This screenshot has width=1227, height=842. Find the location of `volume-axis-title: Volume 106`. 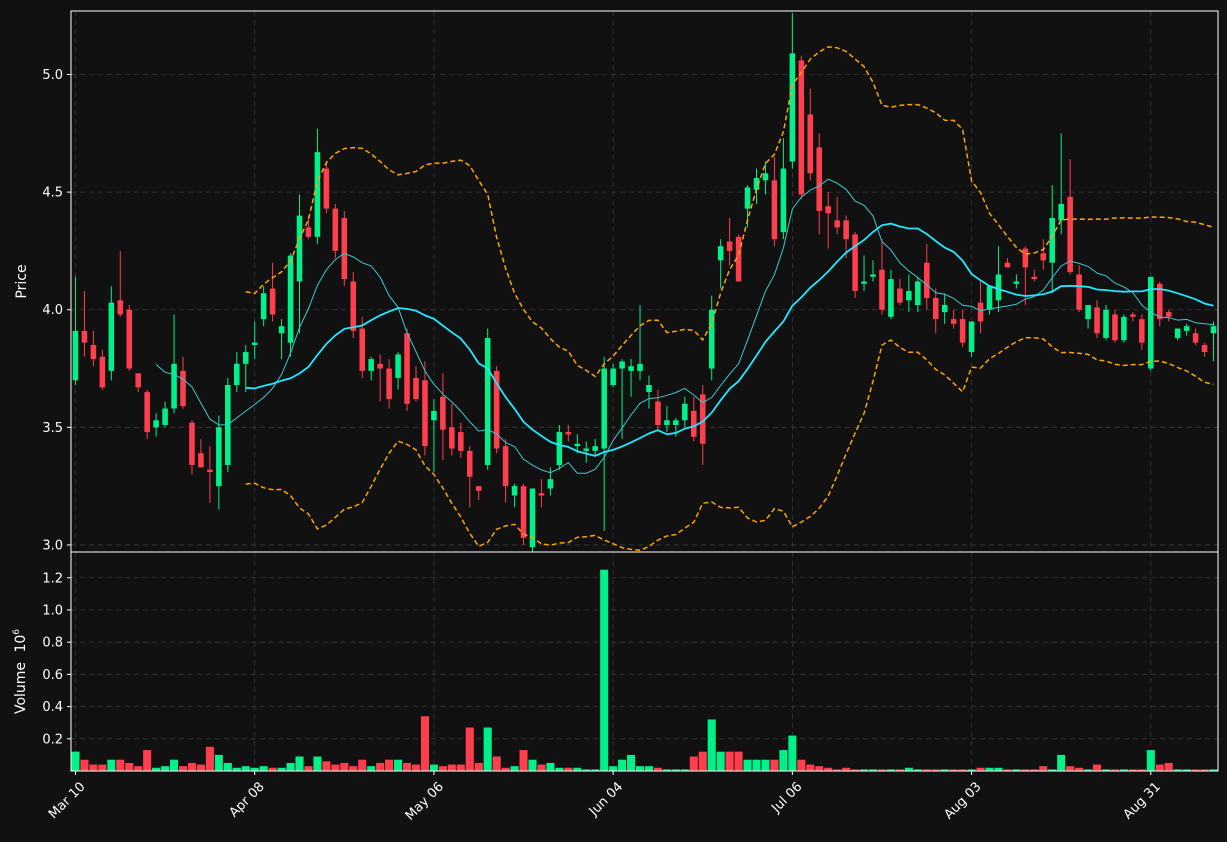

volume-axis-title: Volume 106 is located at coordinates (20, 671).